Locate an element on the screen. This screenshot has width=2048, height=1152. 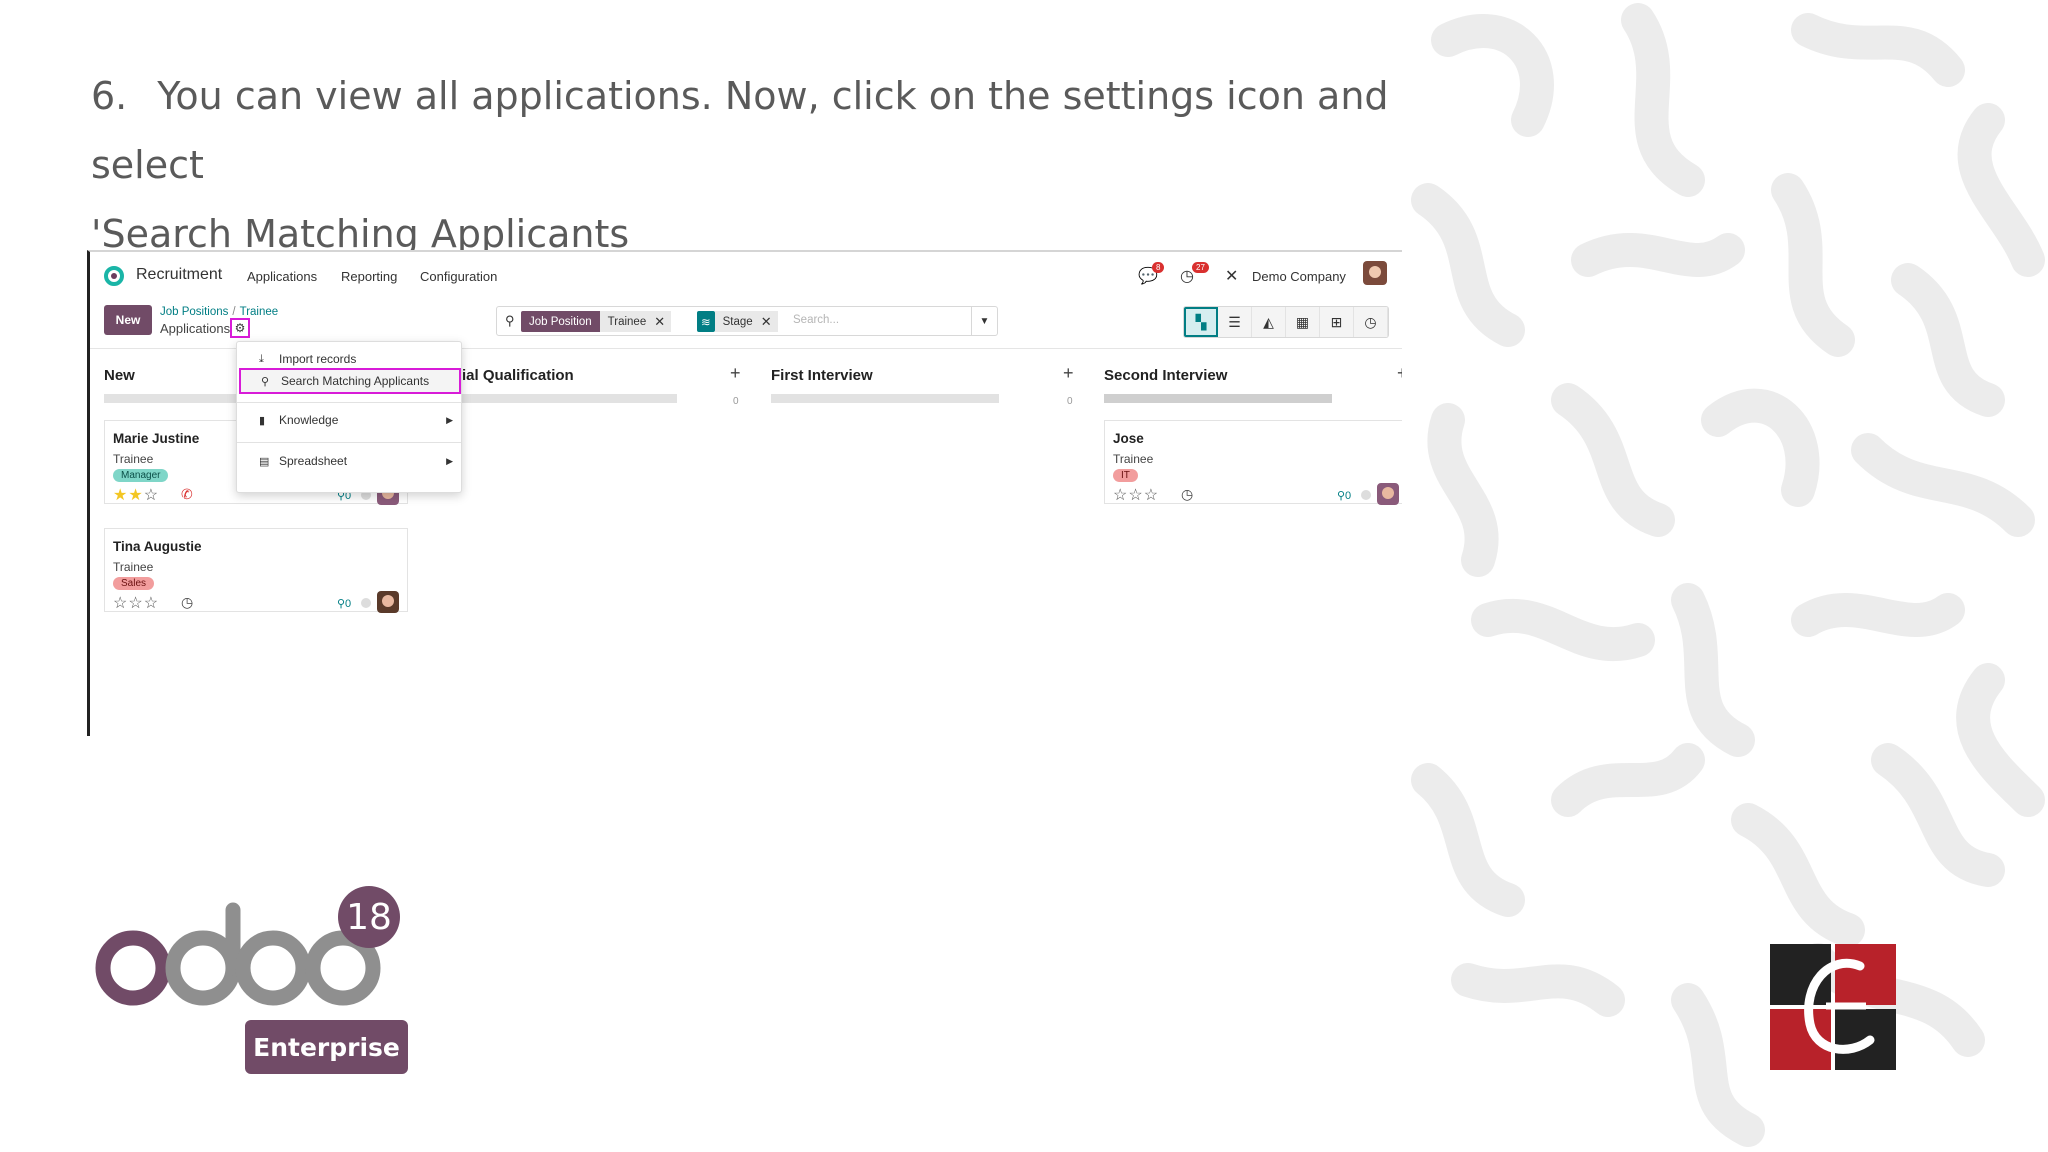
company-logo is located at coordinates (1833, 1007).